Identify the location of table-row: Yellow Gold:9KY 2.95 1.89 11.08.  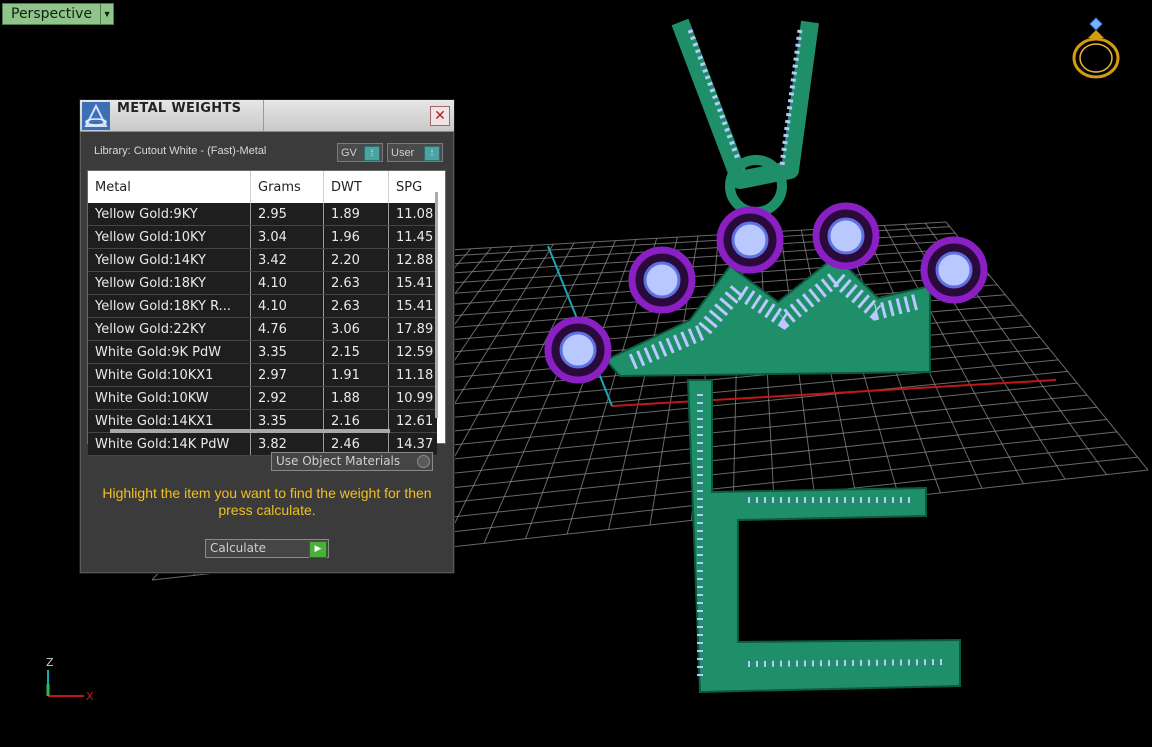
(262, 214).